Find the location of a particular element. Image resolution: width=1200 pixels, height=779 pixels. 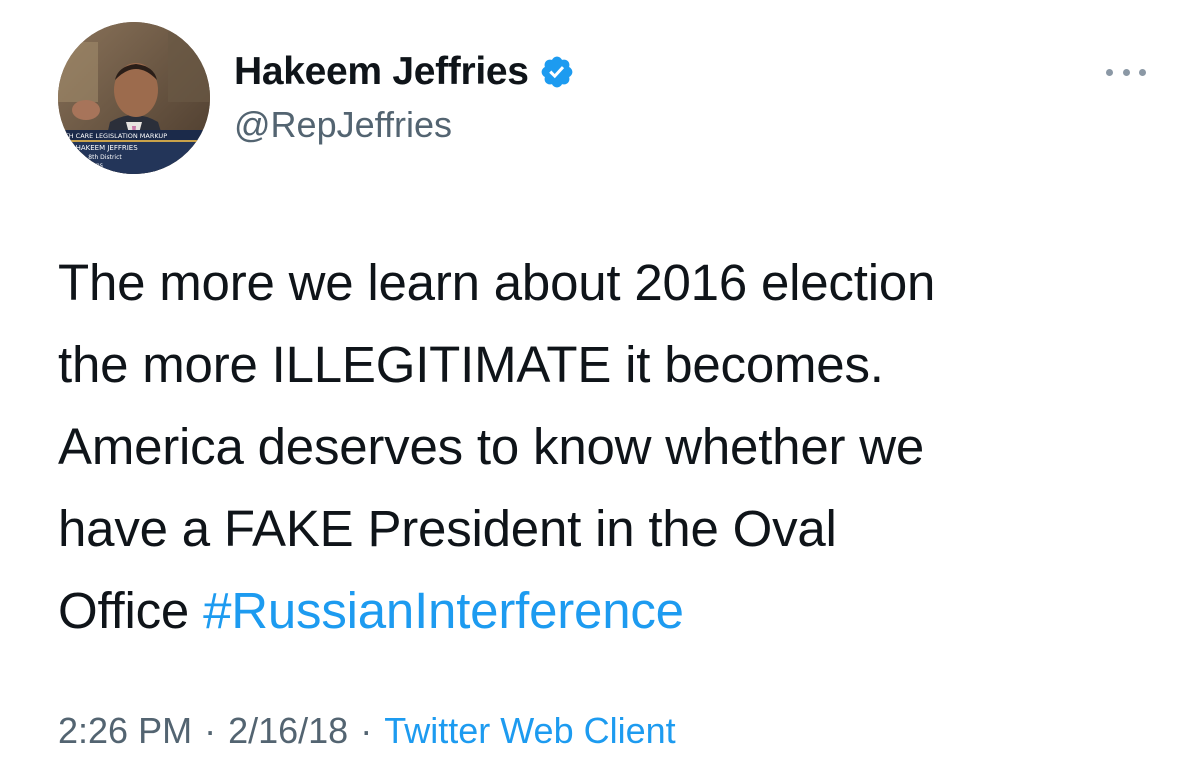

tweet-text-line: have a FAKE President in the Oval is located at coordinates (447, 528).